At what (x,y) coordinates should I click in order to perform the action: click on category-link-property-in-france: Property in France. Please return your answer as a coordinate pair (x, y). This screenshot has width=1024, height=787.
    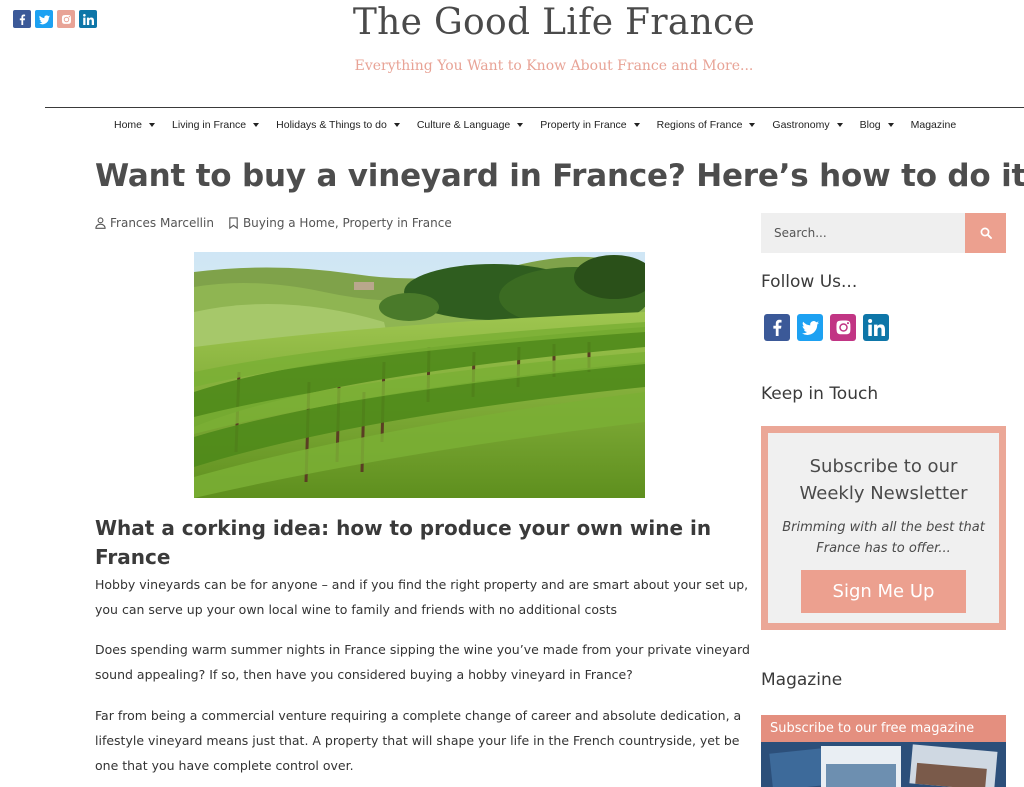
    Looking at the image, I should click on (397, 223).